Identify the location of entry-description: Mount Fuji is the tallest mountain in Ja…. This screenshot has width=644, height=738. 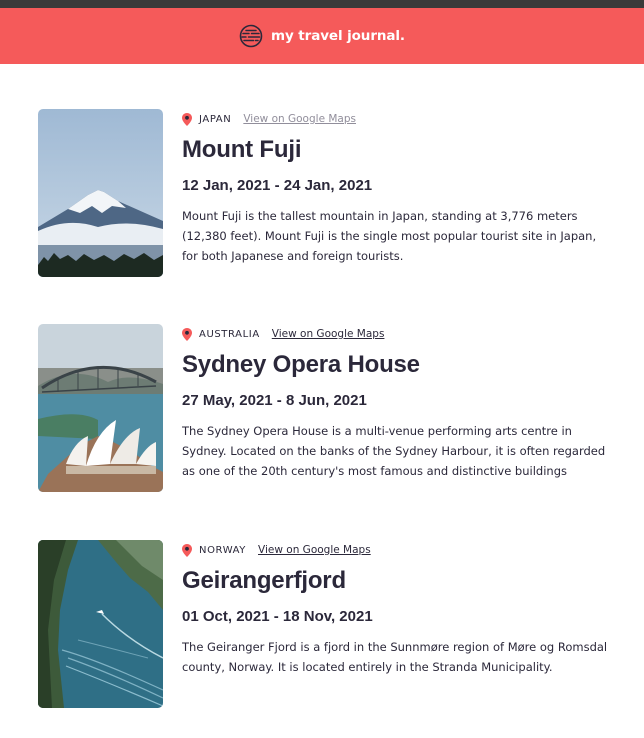
(389, 236).